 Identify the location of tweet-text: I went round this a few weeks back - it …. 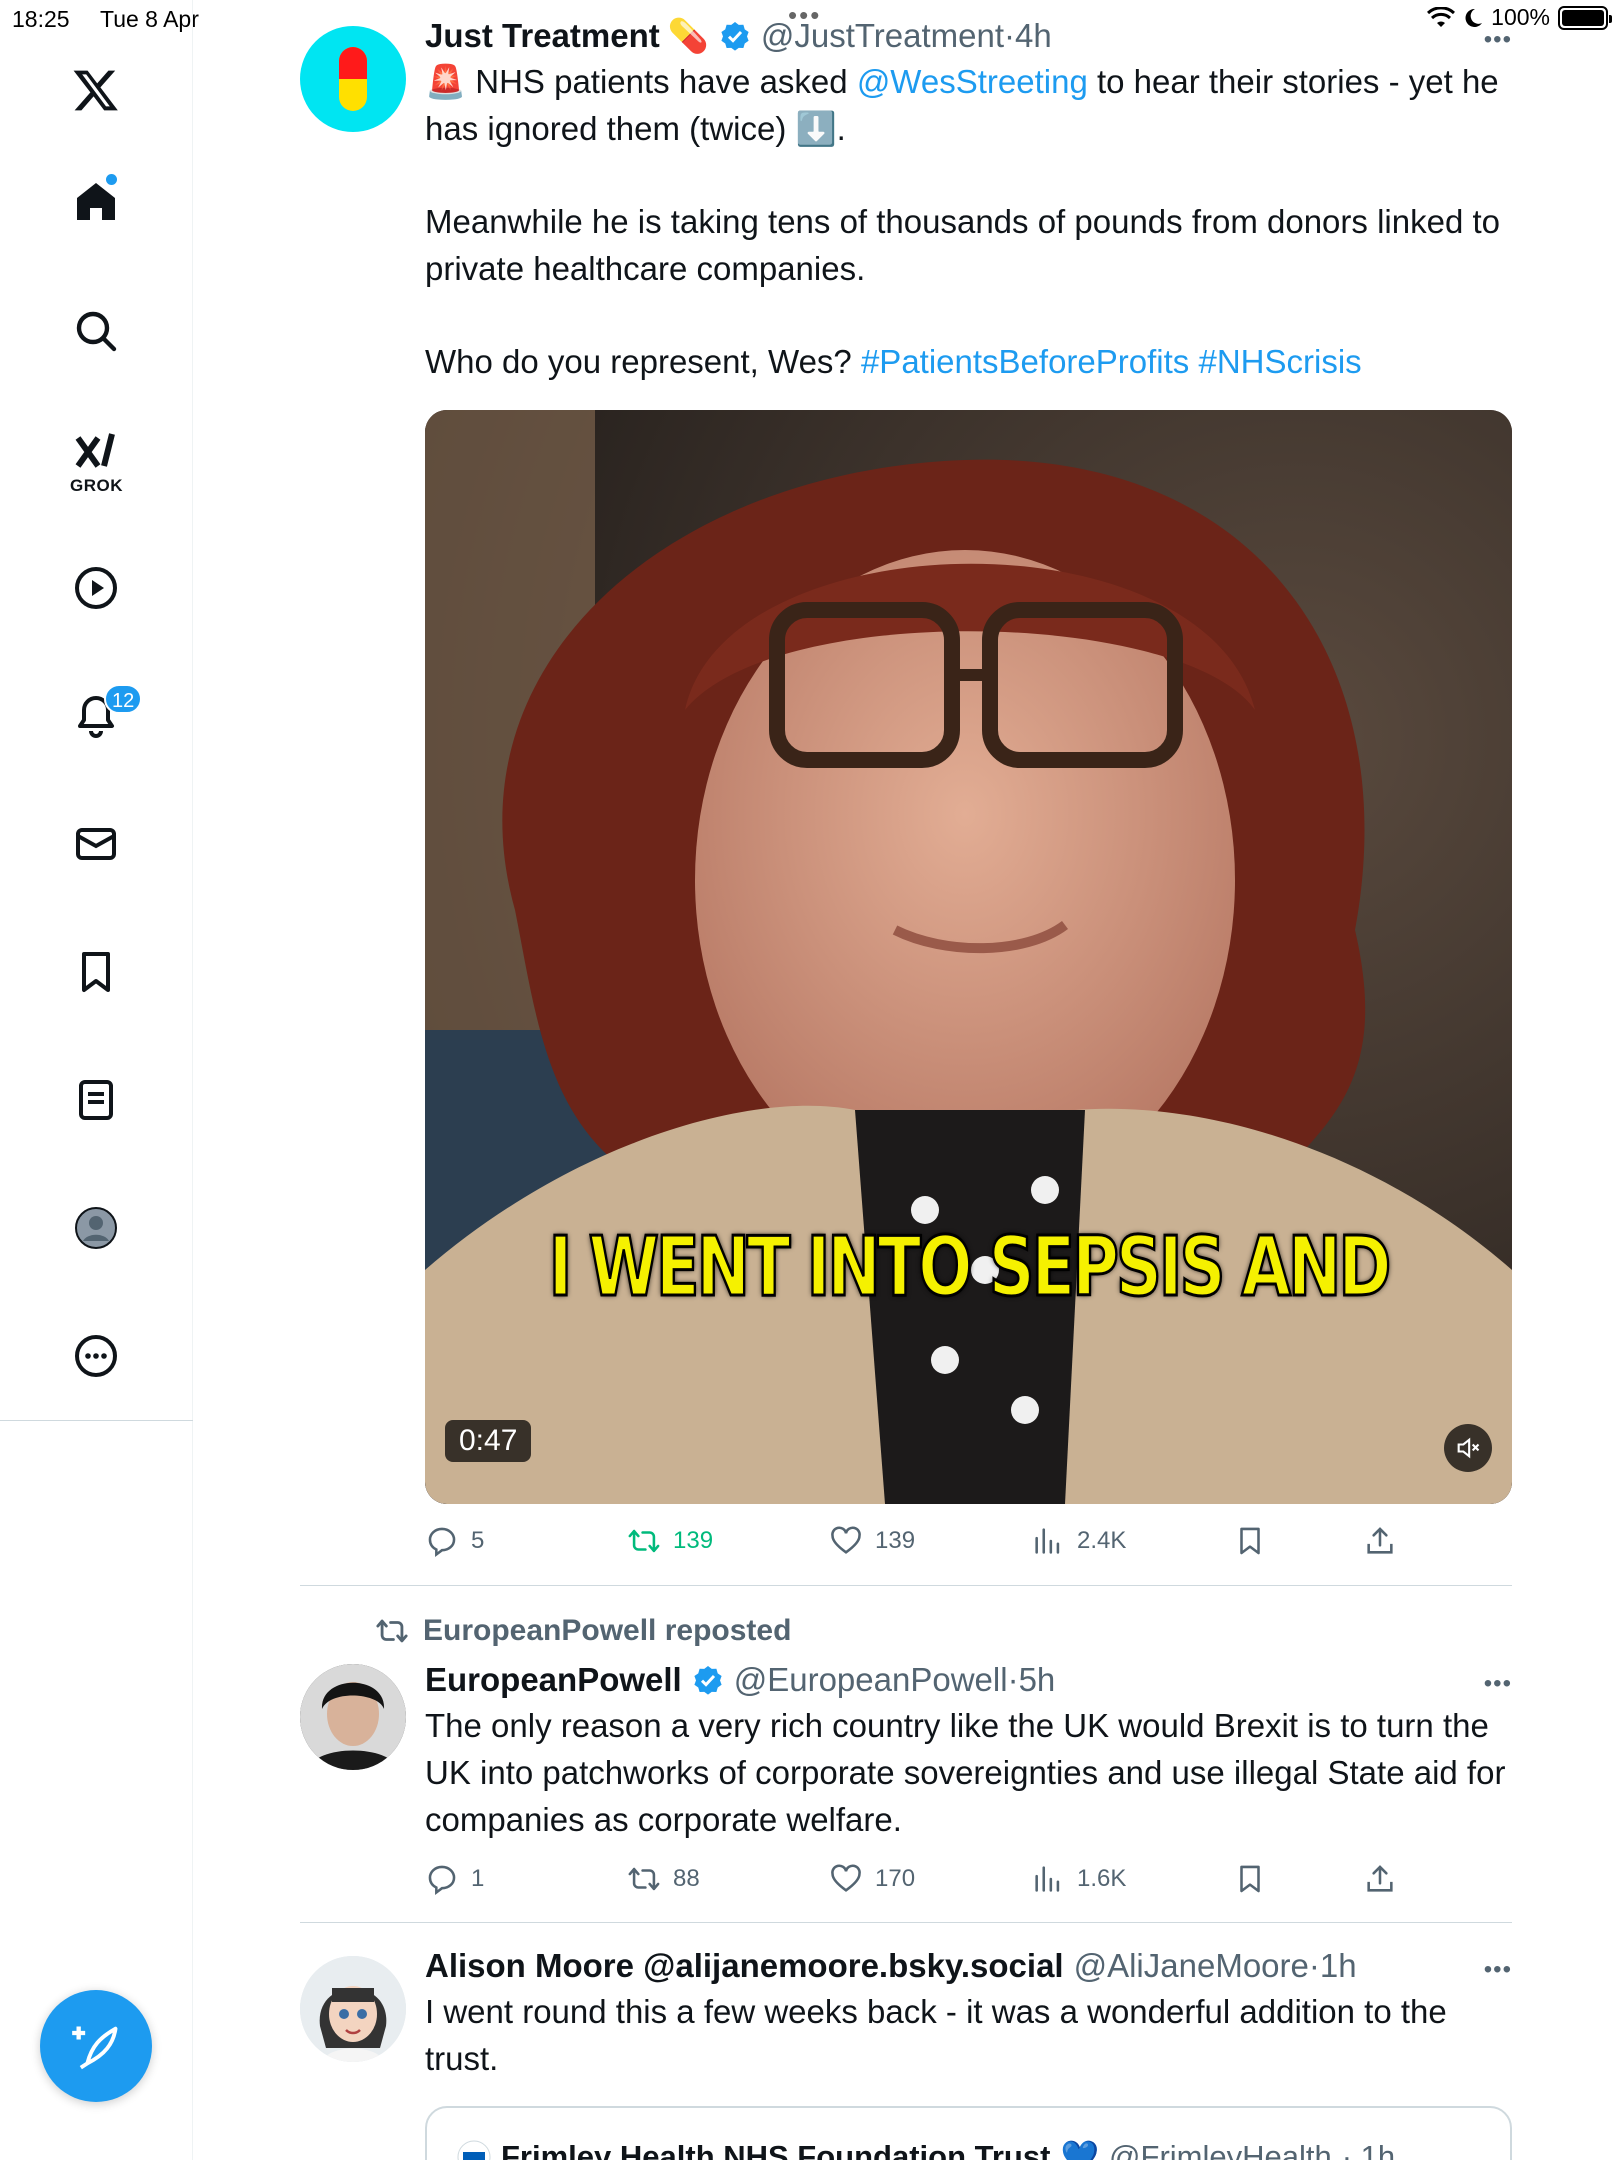
(936, 2035).